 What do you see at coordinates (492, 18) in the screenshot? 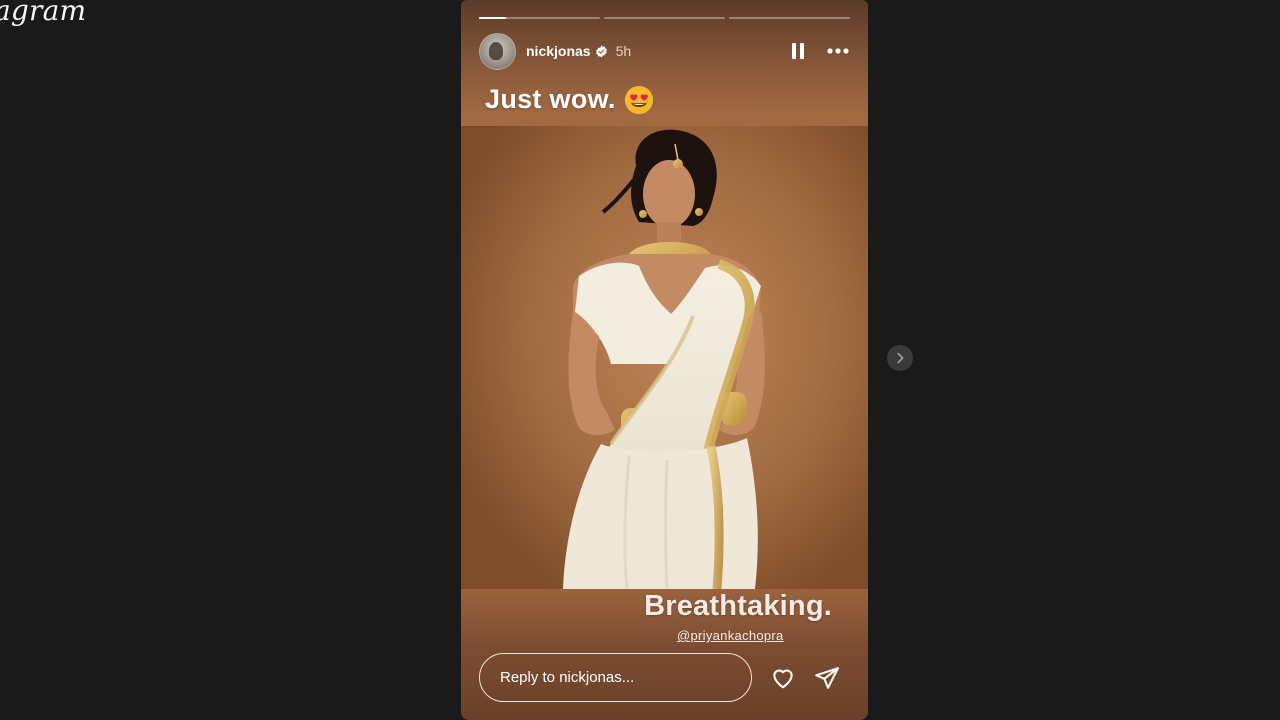
I see `progress-fill` at bounding box center [492, 18].